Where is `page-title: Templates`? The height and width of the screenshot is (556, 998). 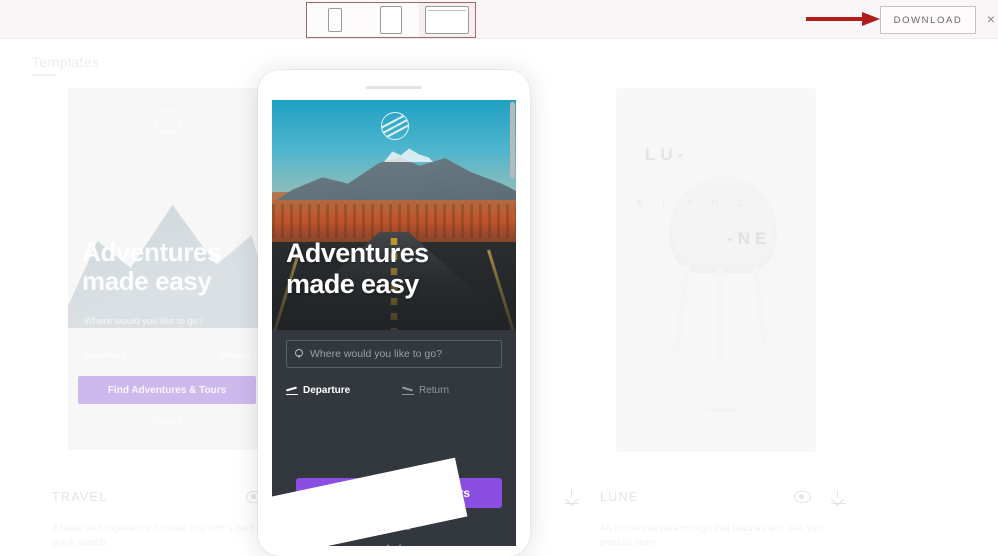 page-title: Templates is located at coordinates (66, 62).